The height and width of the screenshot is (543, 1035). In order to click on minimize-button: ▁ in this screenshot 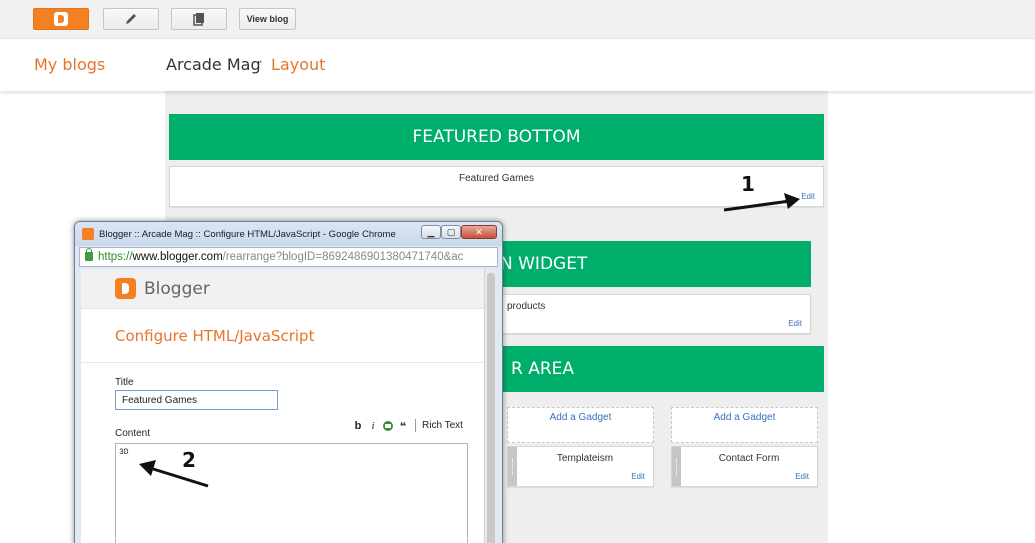, I will do `click(431, 232)`.